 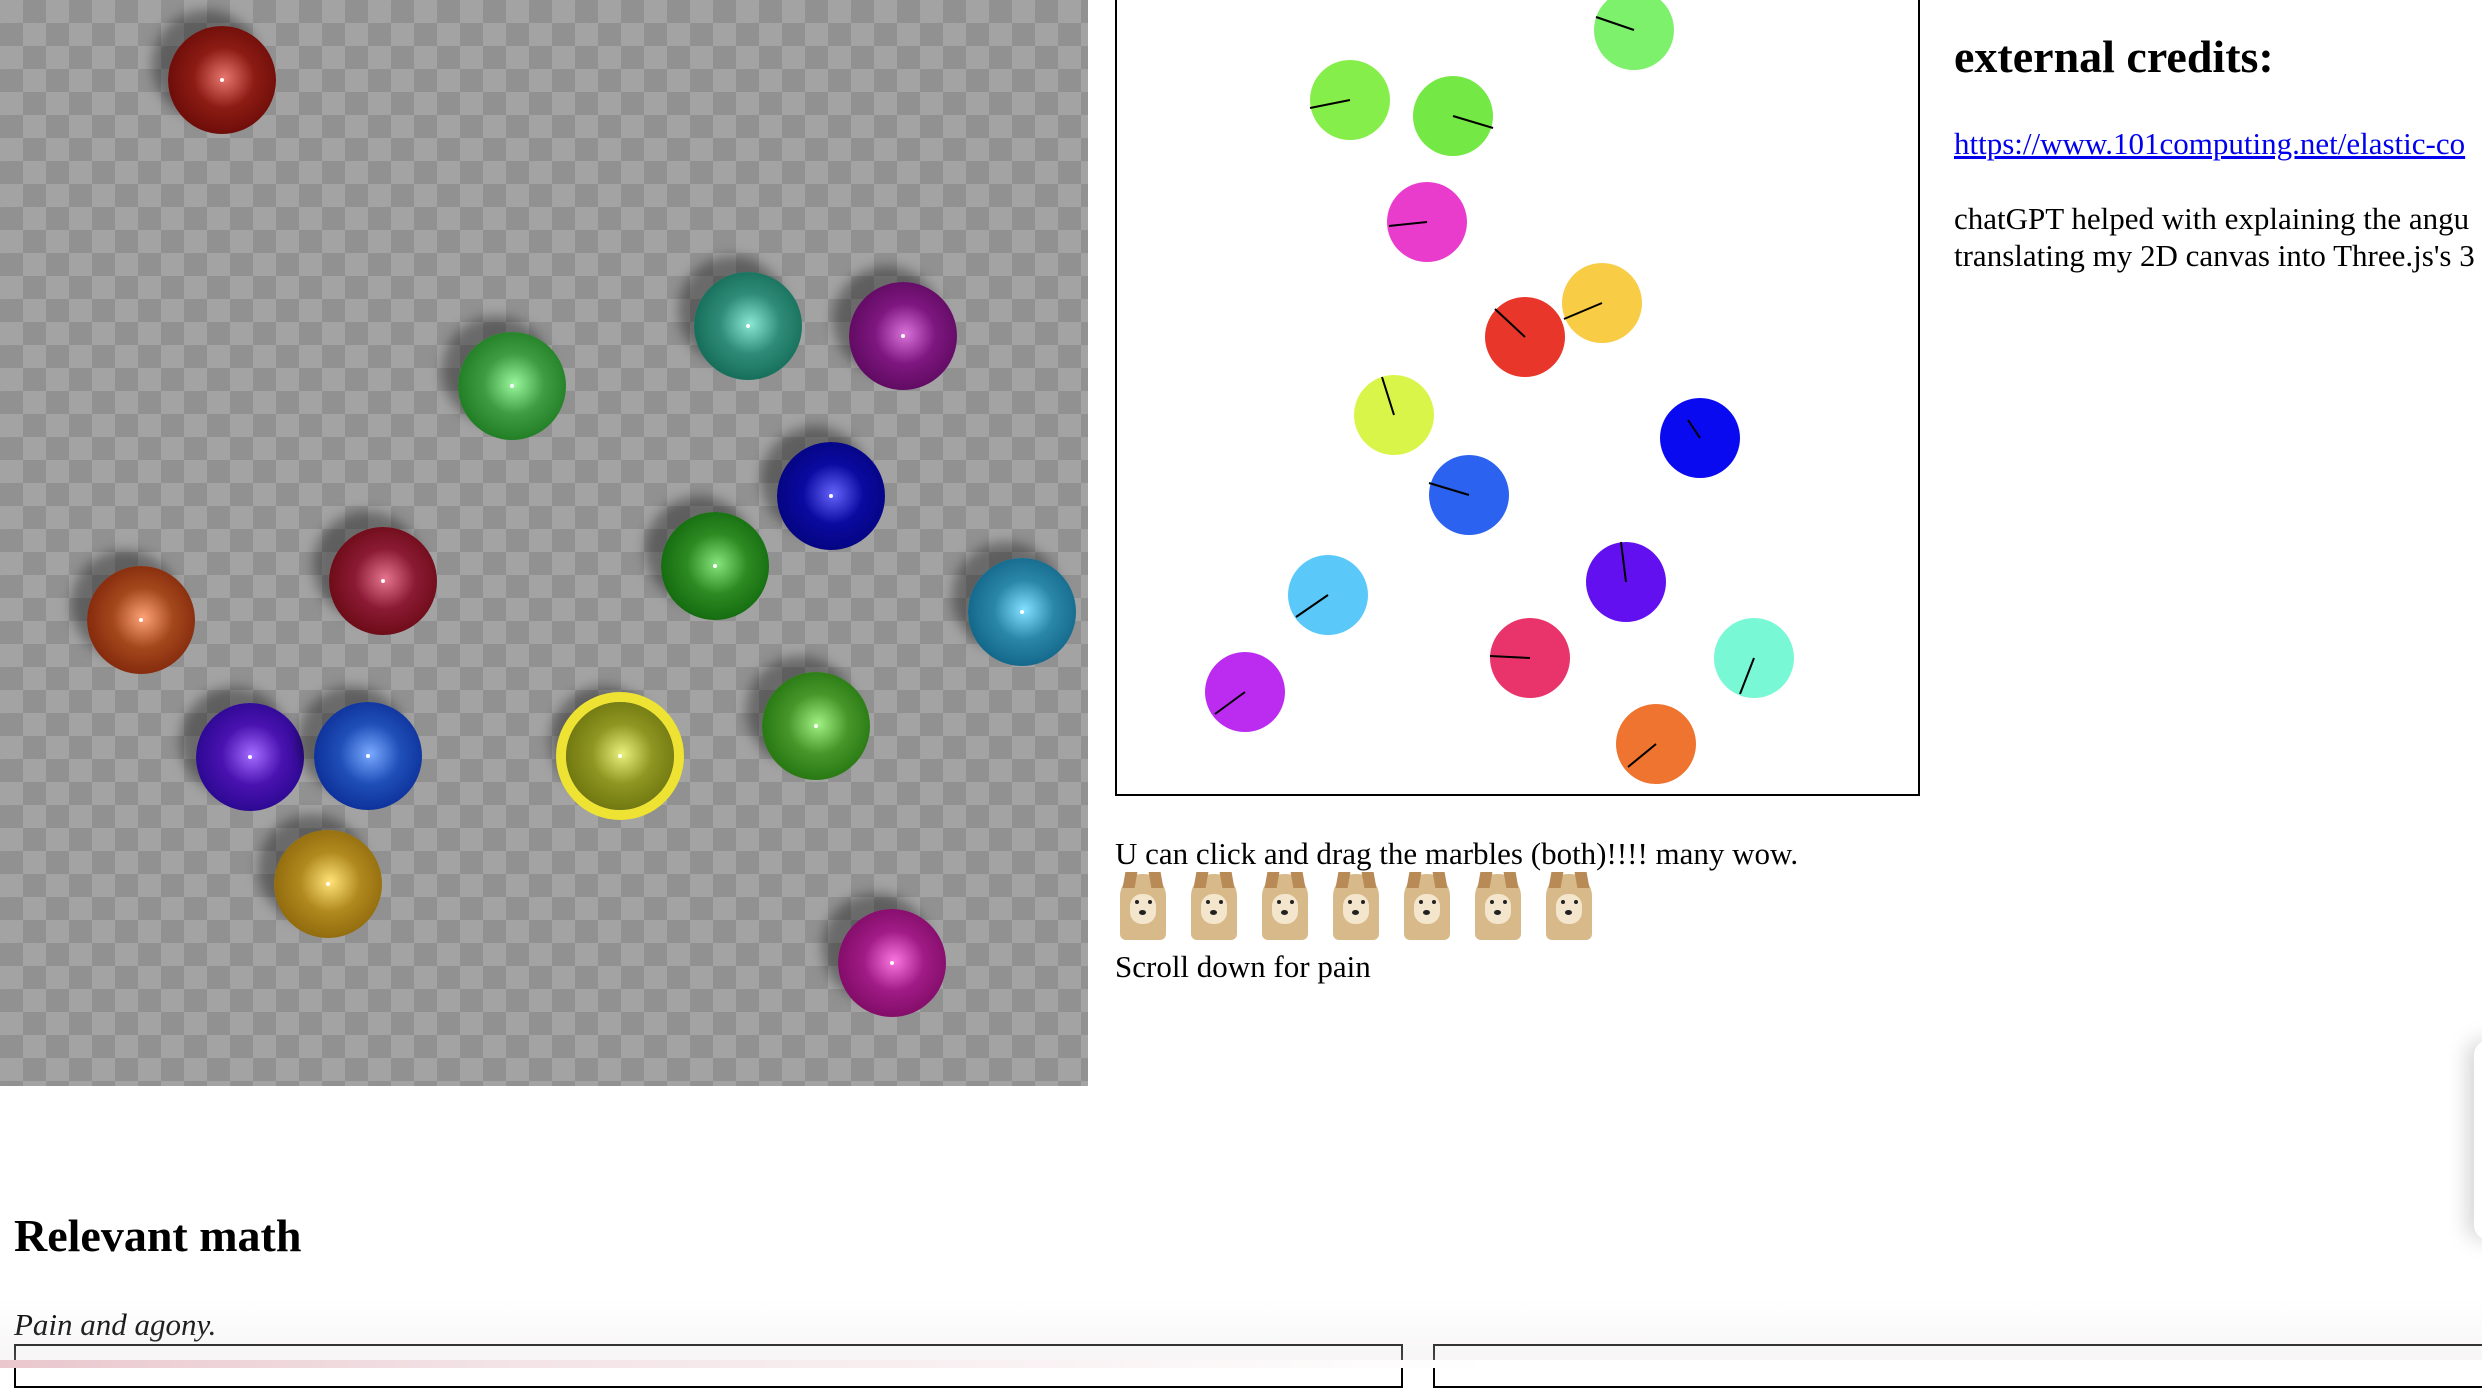 I want to click on scroll-hint-text: Scroll down for pain, so click(x=1243, y=966).